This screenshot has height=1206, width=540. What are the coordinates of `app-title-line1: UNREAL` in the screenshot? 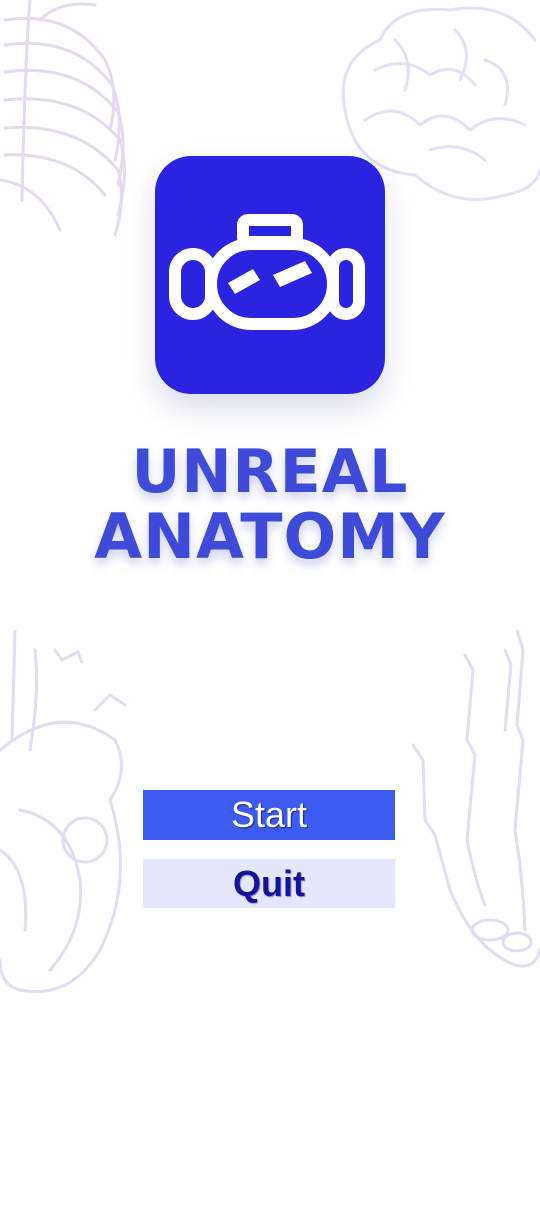 It's located at (270, 472).